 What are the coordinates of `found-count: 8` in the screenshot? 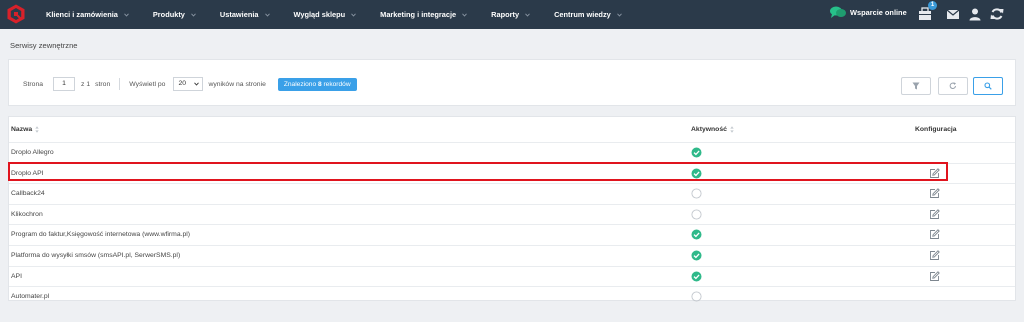 It's located at (319, 84).